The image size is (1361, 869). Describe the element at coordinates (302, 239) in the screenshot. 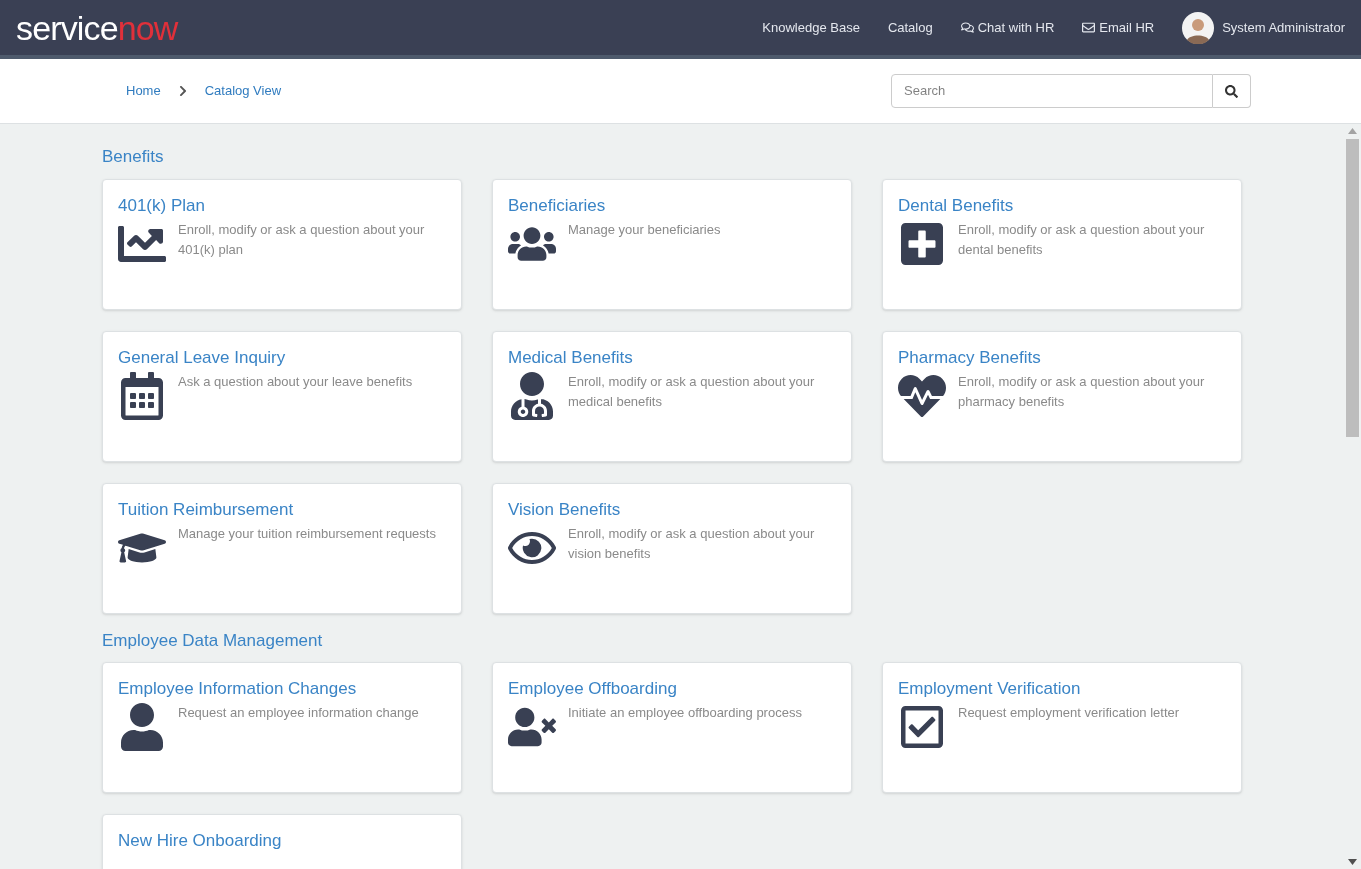

I see `card-description: Enroll, modify or ask a question about your 401(k) plan` at that location.